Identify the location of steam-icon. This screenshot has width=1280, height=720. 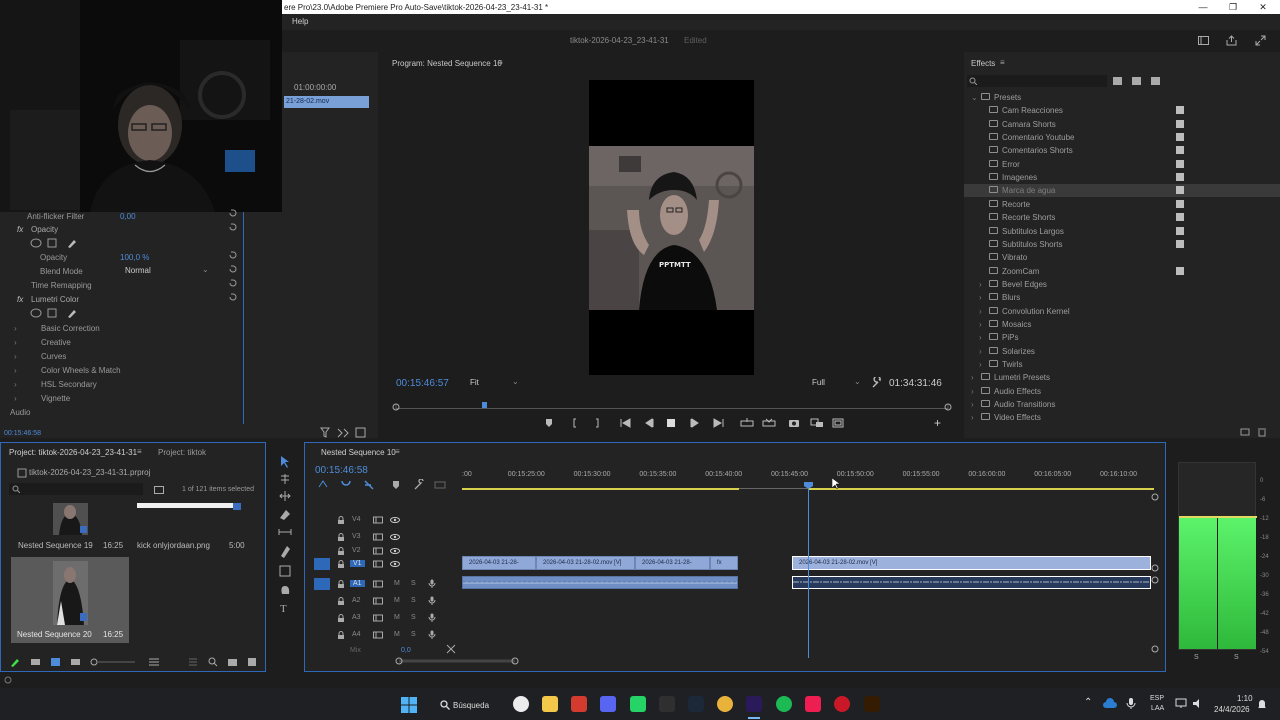
(696, 704).